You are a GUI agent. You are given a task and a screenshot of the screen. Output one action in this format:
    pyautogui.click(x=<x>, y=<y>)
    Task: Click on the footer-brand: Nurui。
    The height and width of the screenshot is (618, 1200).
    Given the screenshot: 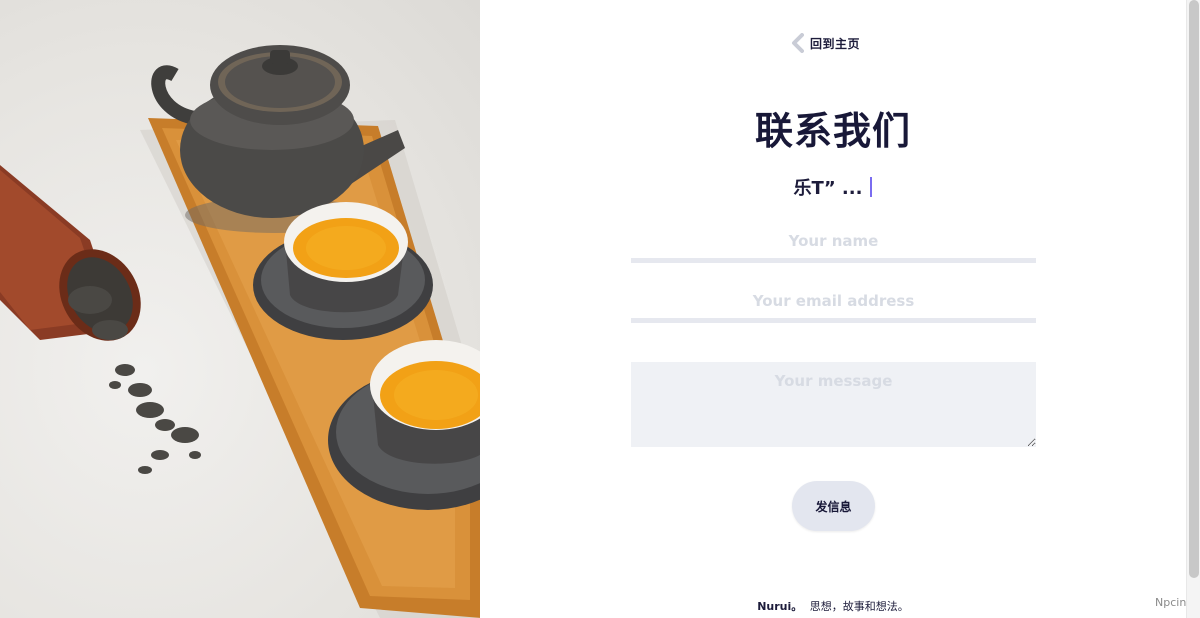 What is the action you would take?
    pyautogui.click(x=780, y=606)
    